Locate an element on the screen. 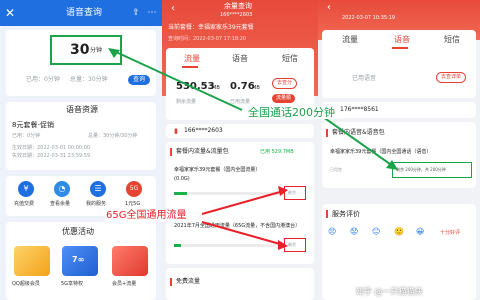 This screenshot has height=300, width=480. annotation-voice-200: 全国通话200分钟 is located at coordinates (291, 112).